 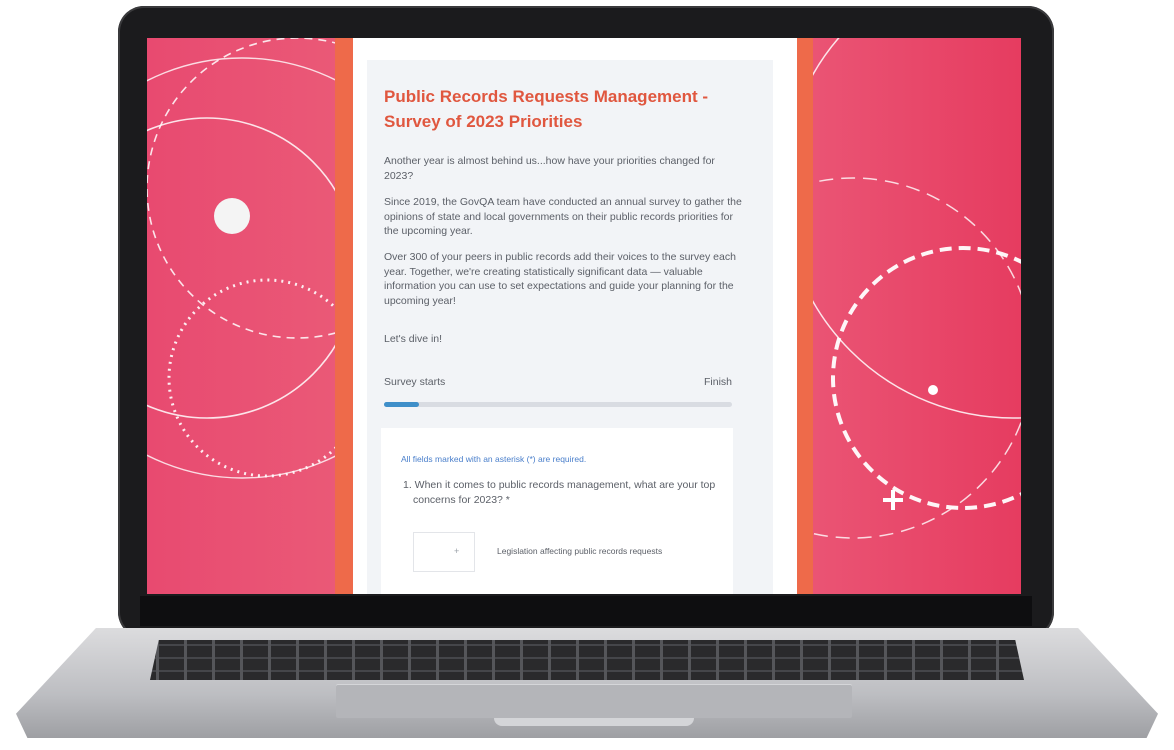 I want to click on laptop-notch, so click(x=594, y=722).